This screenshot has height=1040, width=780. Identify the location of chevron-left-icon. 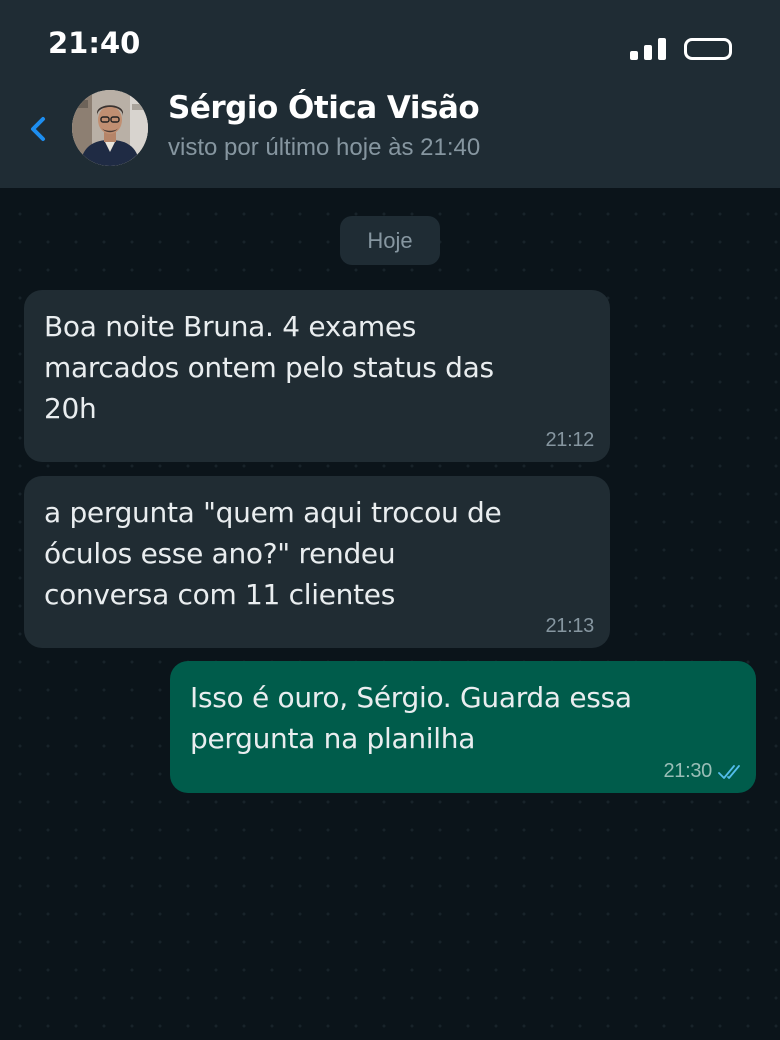
(38, 129).